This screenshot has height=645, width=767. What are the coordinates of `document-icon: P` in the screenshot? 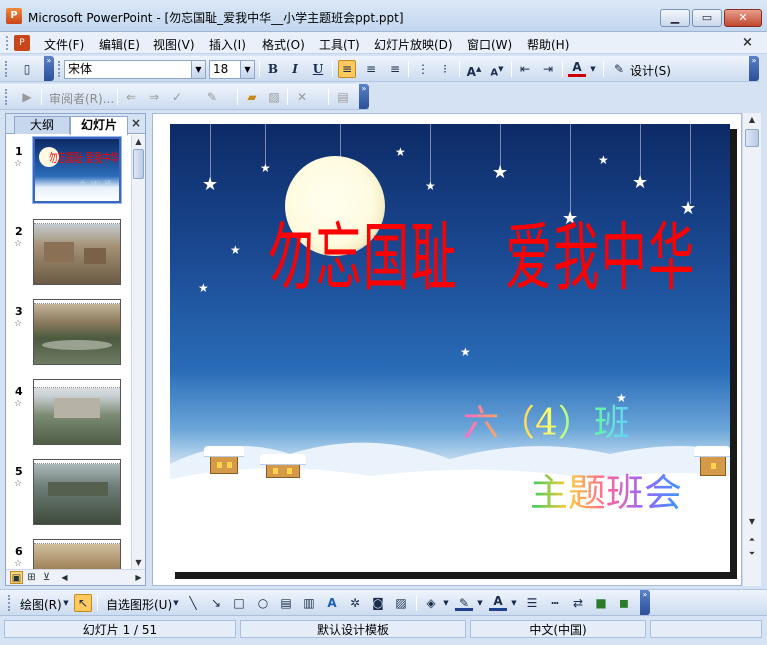 It's located at (22, 43).